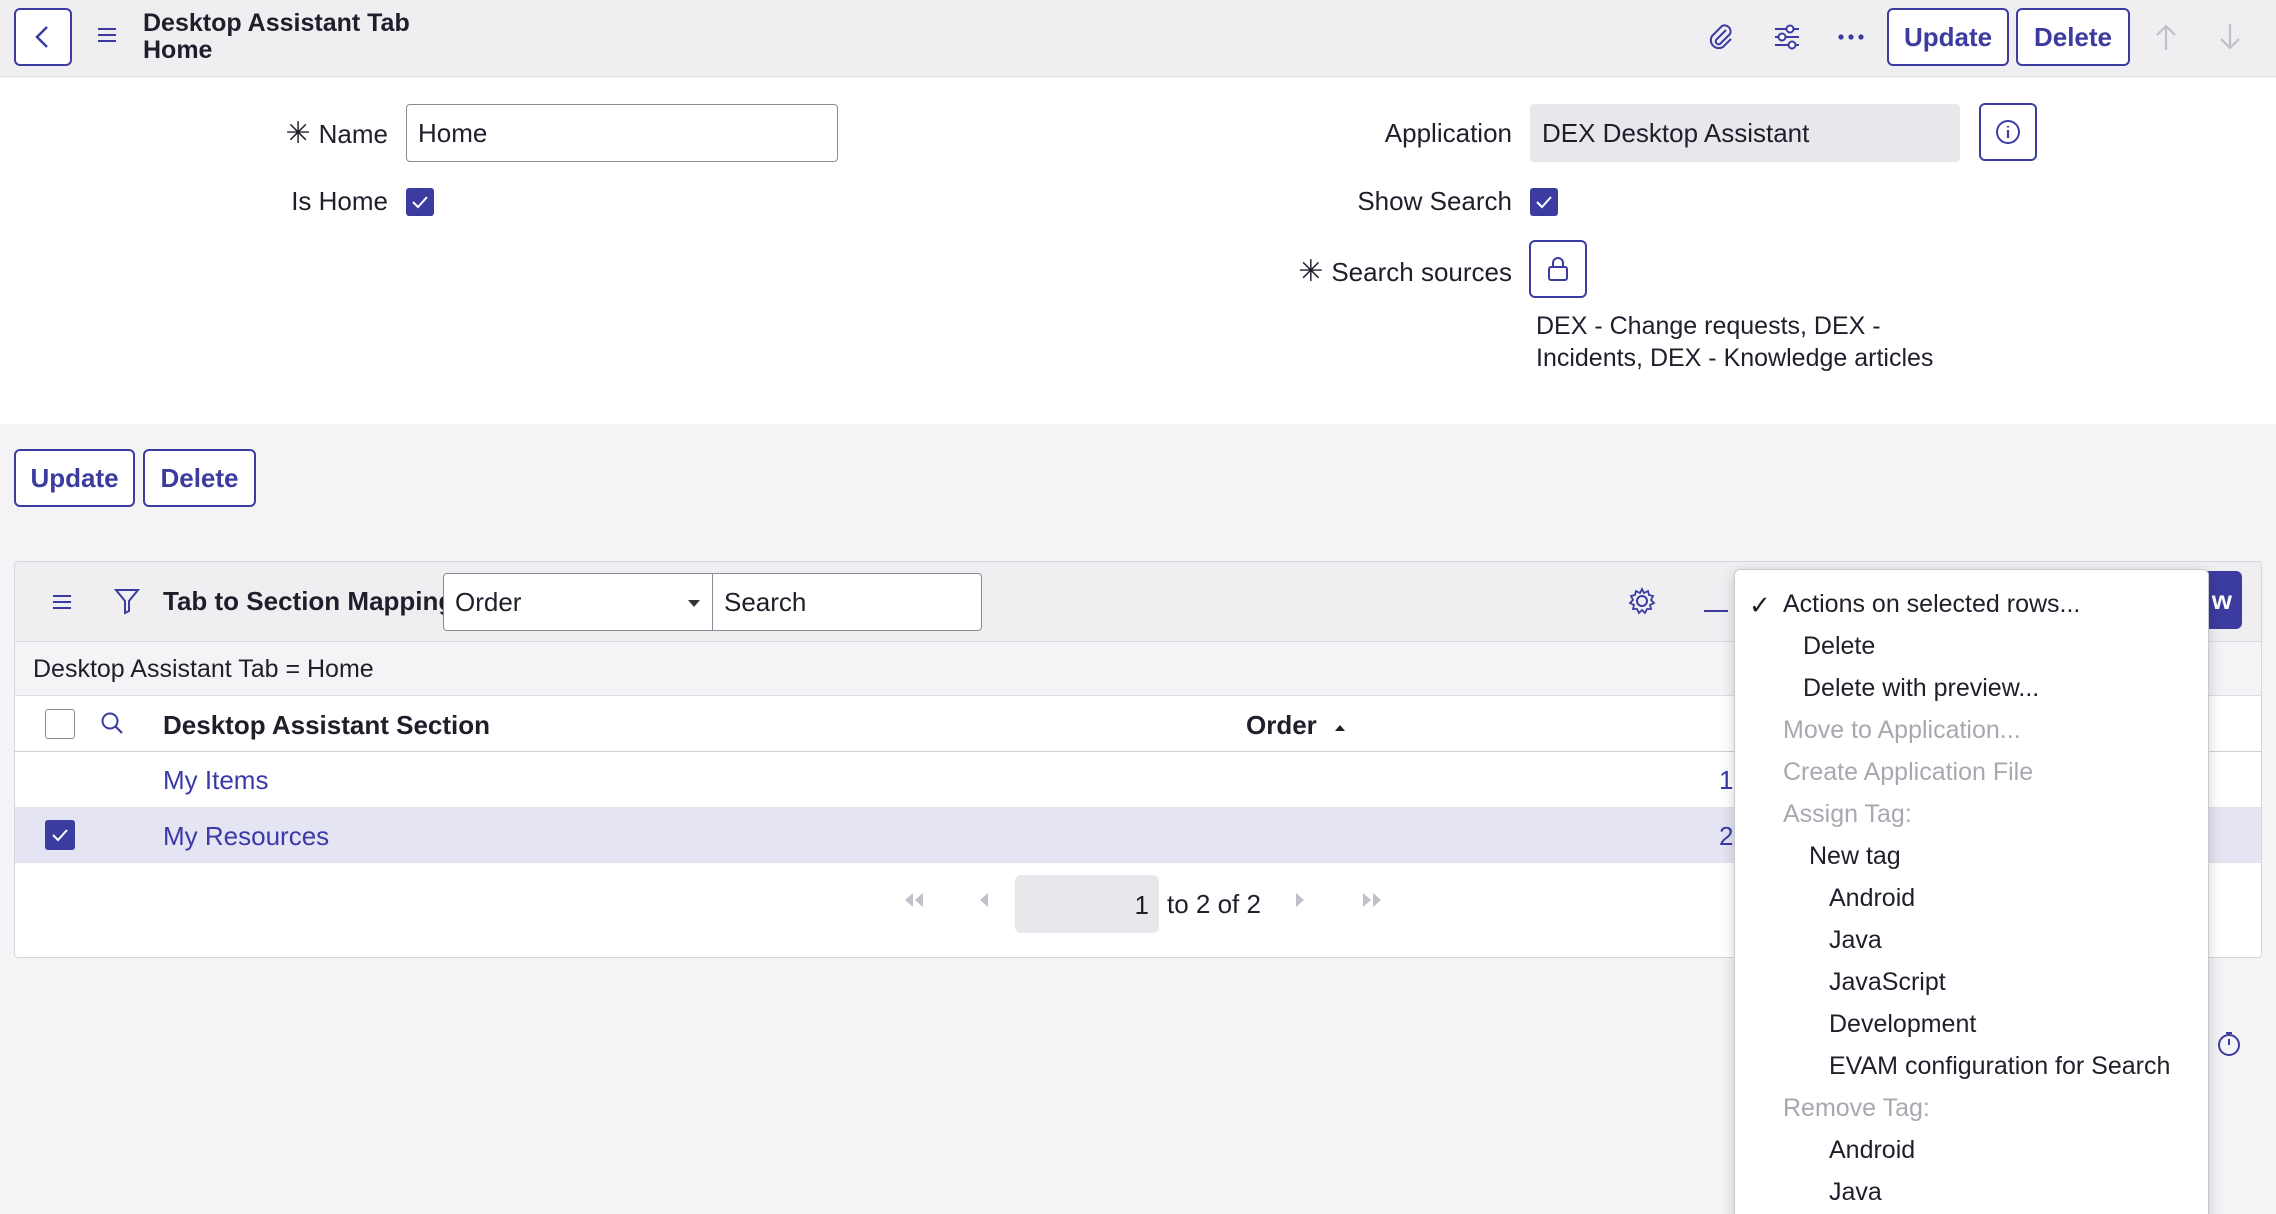  What do you see at coordinates (1300, 900) in the screenshot?
I see `next-page-icon` at bounding box center [1300, 900].